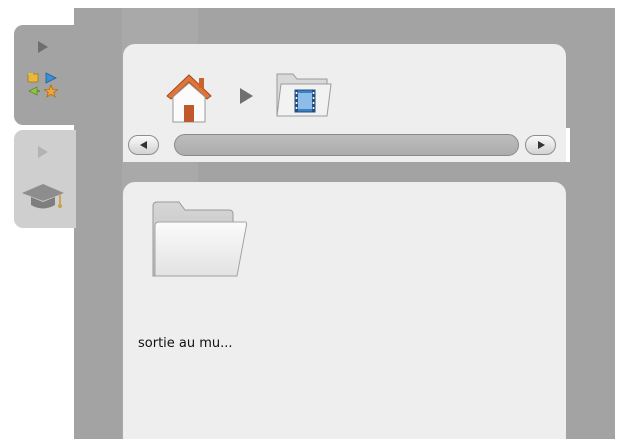  Describe the element at coordinates (246, 96) in the screenshot. I see `chevron-right-icon` at that location.